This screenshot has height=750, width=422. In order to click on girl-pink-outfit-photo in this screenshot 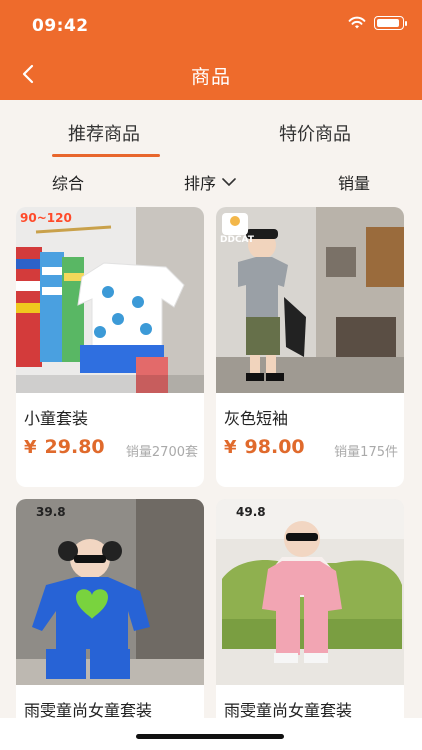, I will do `click(310, 592)`.